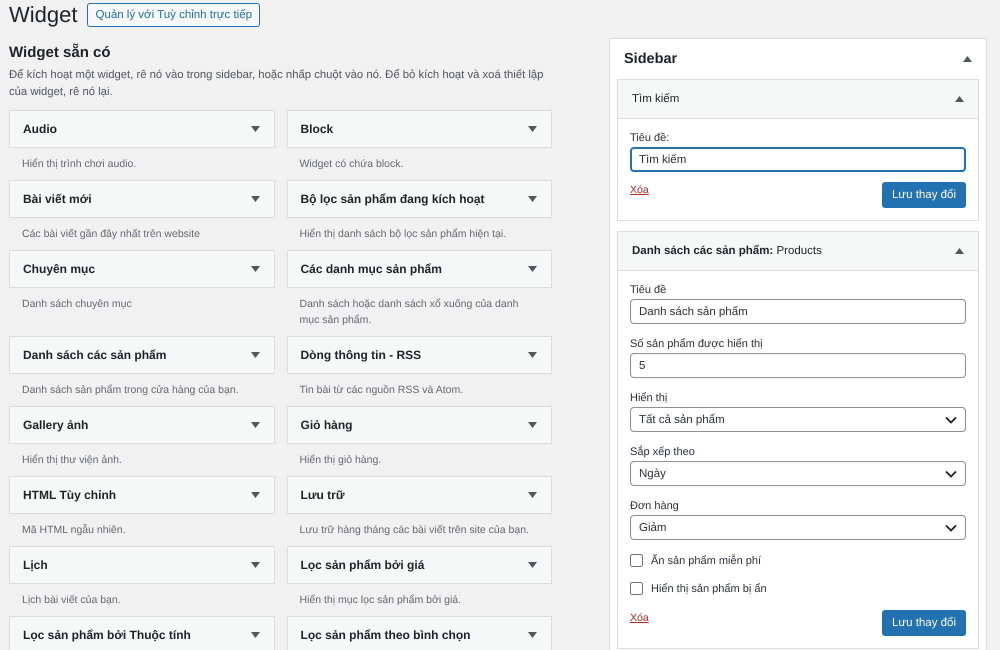 The height and width of the screenshot is (650, 1000). I want to click on widget-description: Hiển thị giỏ hàng., so click(340, 460).